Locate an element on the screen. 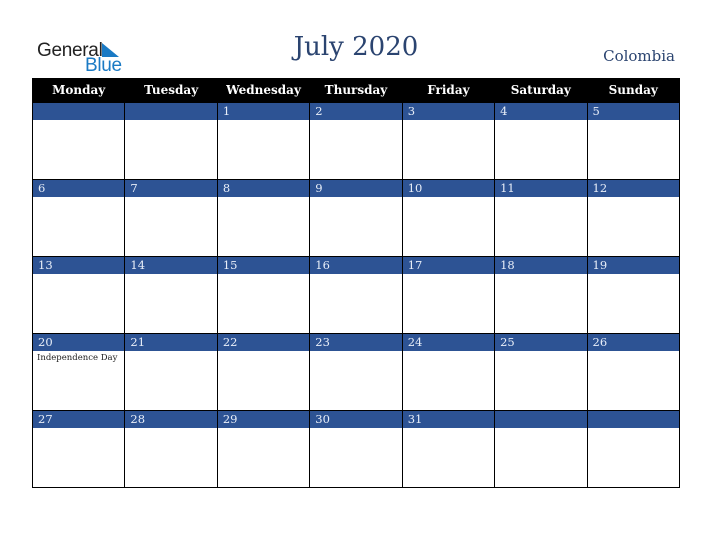 Image resolution: width=712 pixels, height=550 pixels. day-cell: 7 is located at coordinates (171, 218).